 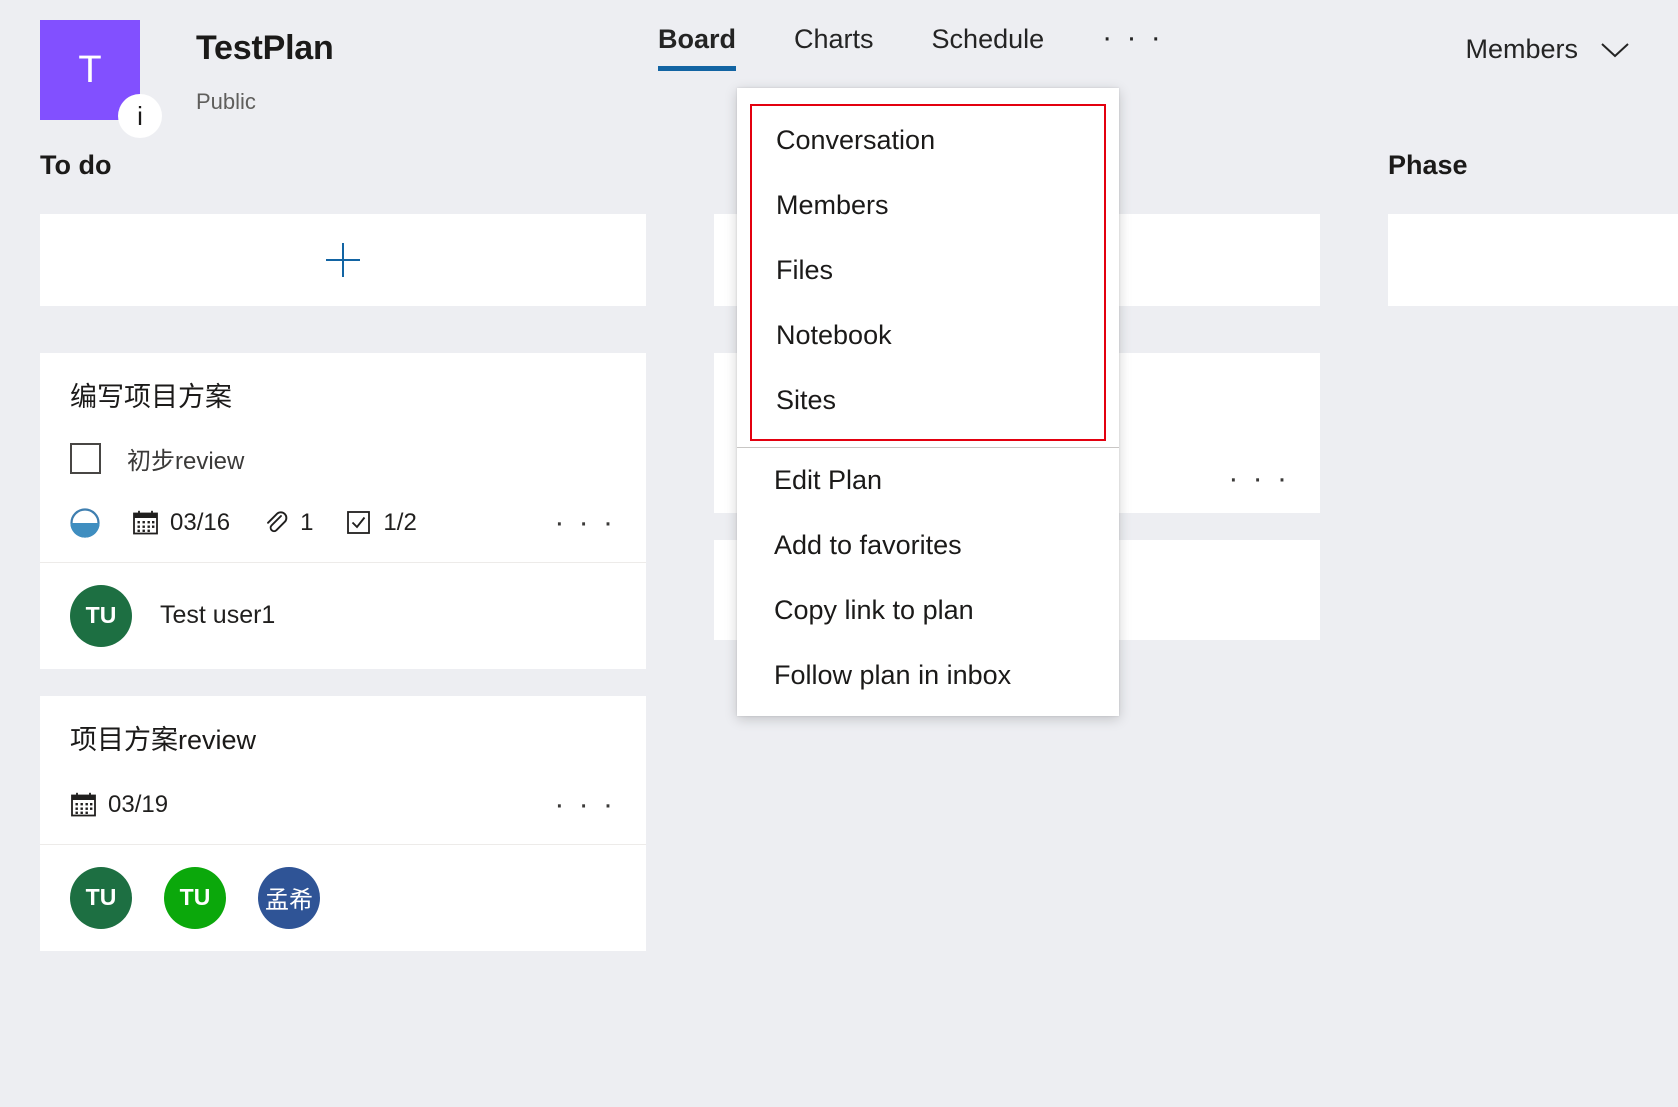 What do you see at coordinates (928, 335) in the screenshot?
I see `menu-item-notebook: Notebook` at bounding box center [928, 335].